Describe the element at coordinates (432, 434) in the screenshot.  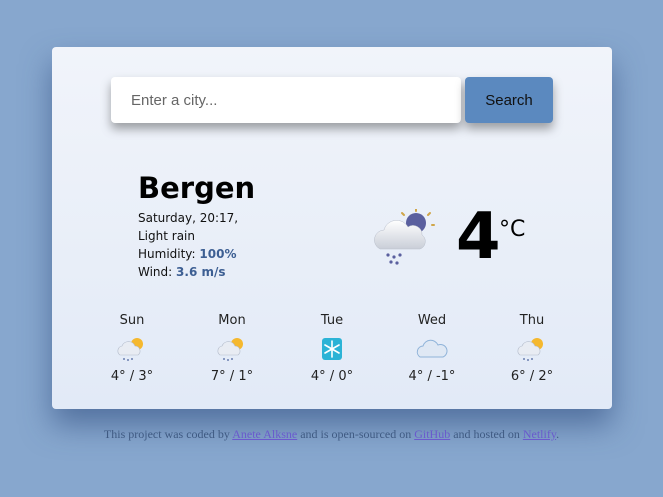
I see `github-link: GitHub` at that location.